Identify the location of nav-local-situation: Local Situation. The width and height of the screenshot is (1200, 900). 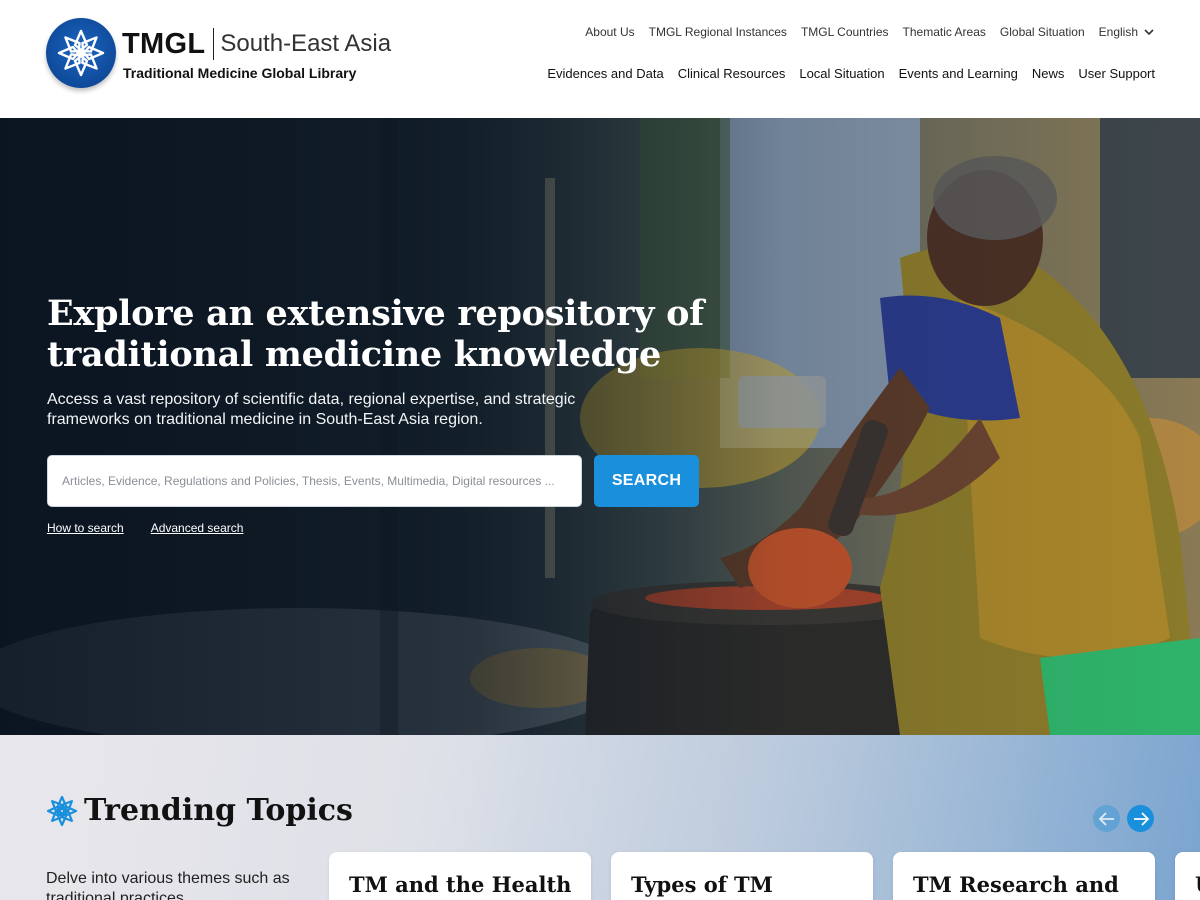
(841, 73).